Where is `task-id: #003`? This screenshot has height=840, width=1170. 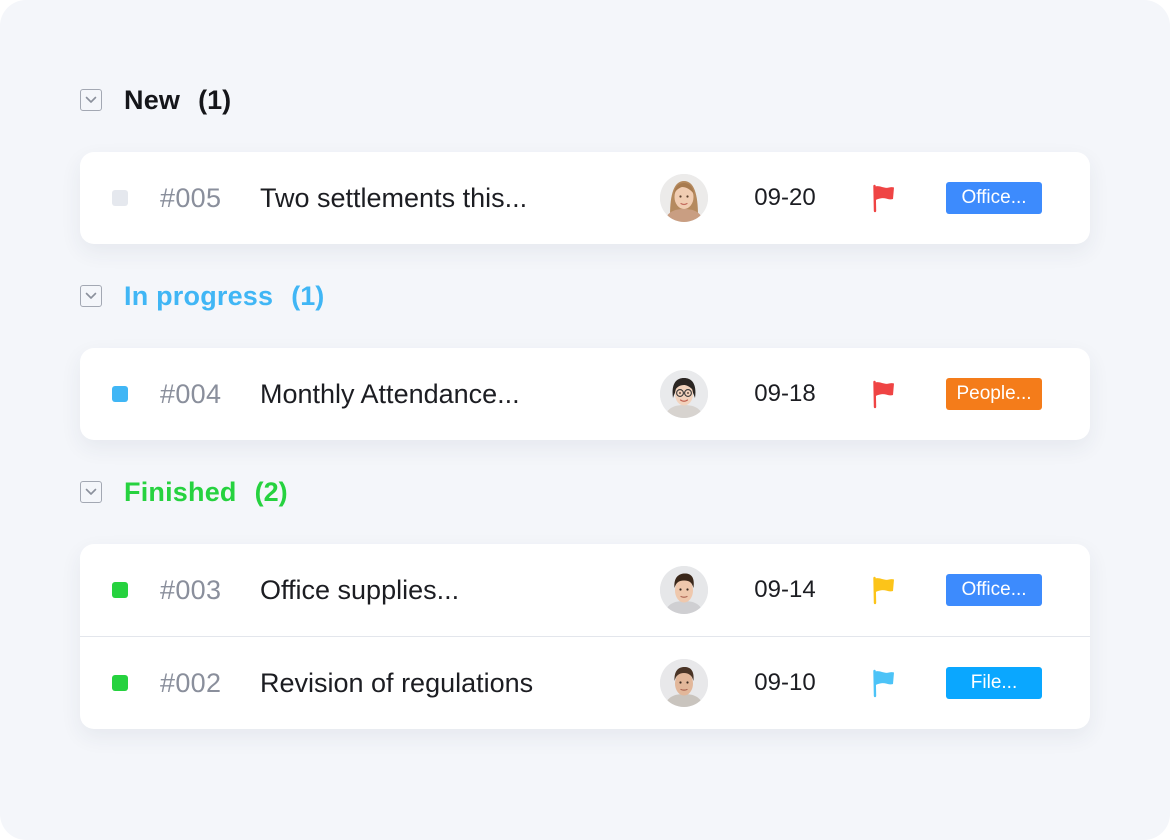 task-id: #003 is located at coordinates (191, 590).